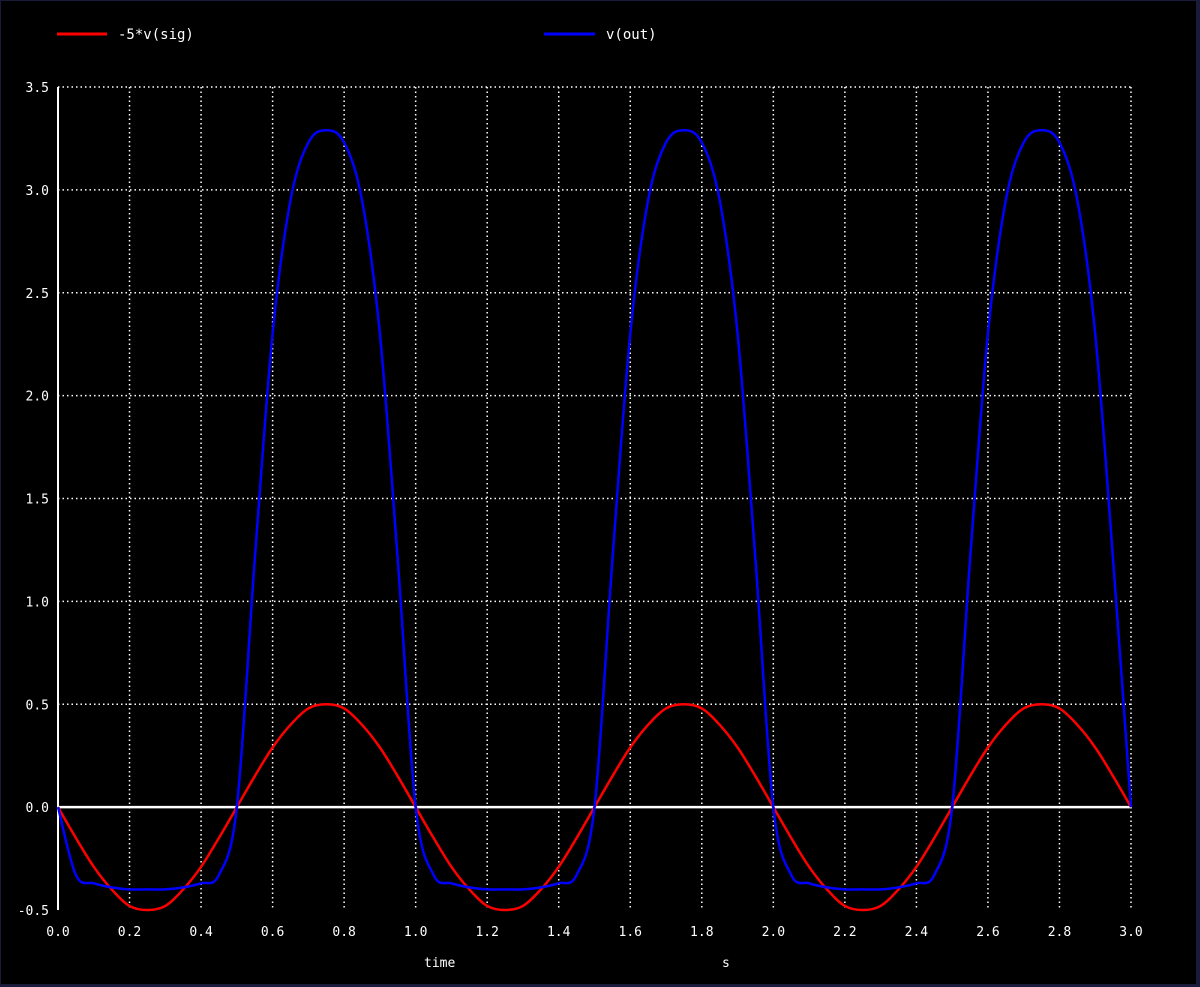  Describe the element at coordinates (33, 911) in the screenshot. I see `y-tick-label: -0.5` at that location.